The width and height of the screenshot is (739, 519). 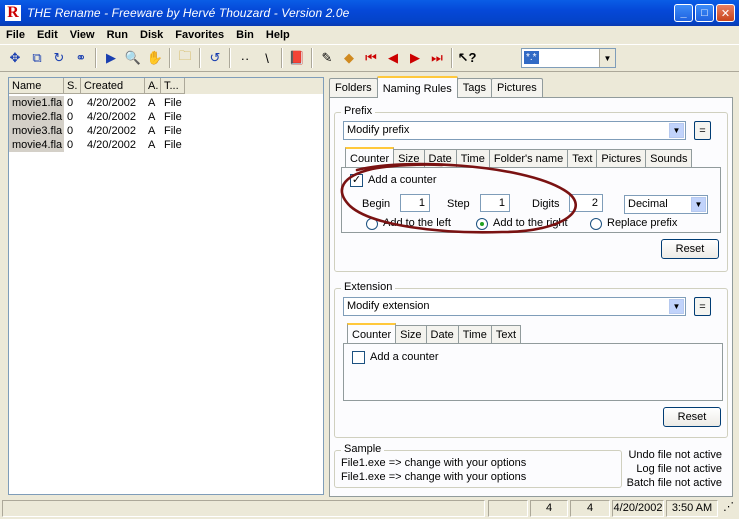 I want to click on col-size: S., so click(x=72, y=86).